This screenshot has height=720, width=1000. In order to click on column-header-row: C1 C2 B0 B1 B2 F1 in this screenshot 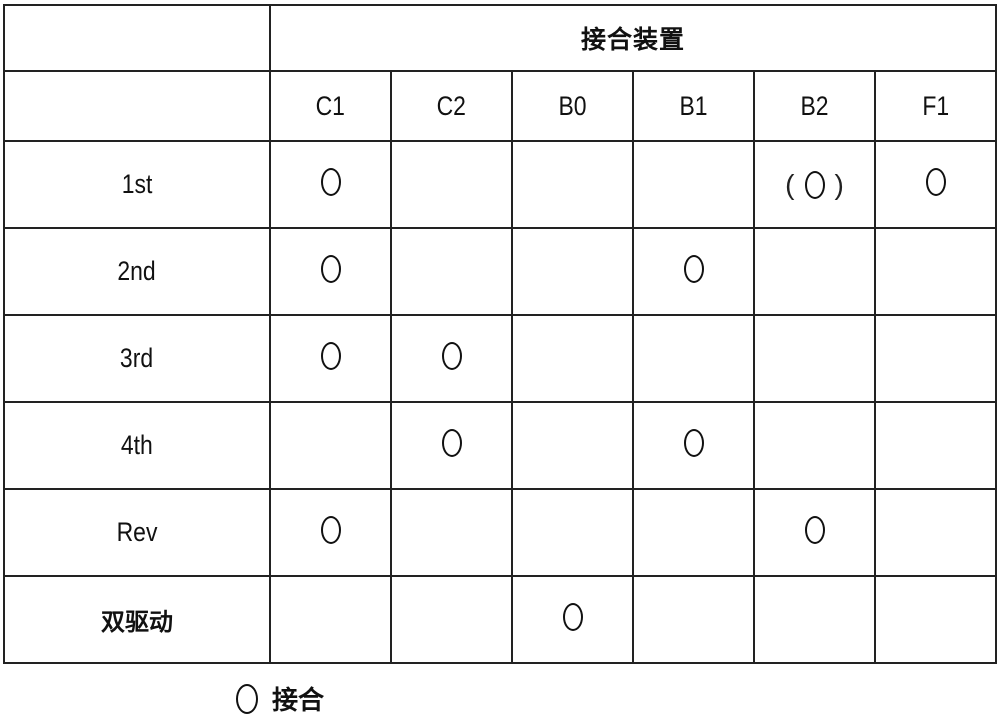, I will do `click(500, 106)`.